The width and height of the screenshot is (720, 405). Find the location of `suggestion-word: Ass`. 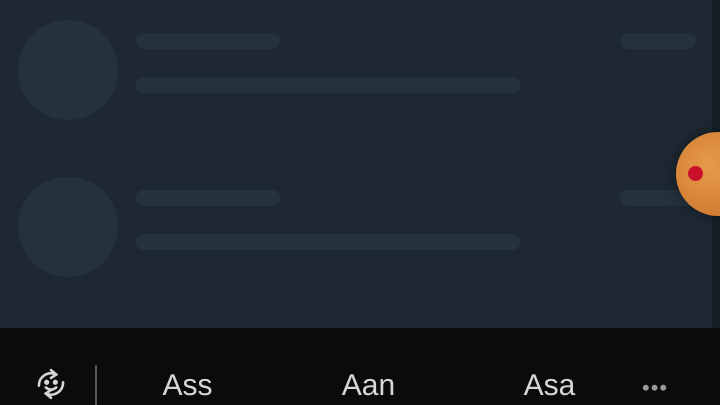

suggestion-word: Ass is located at coordinates (187, 386).